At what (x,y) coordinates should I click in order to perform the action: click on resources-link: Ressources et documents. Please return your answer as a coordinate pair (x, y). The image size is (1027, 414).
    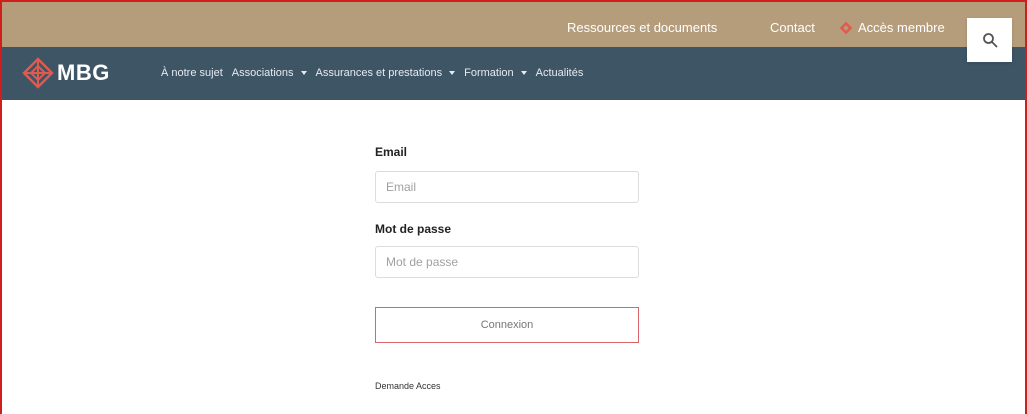
    Looking at the image, I should click on (642, 27).